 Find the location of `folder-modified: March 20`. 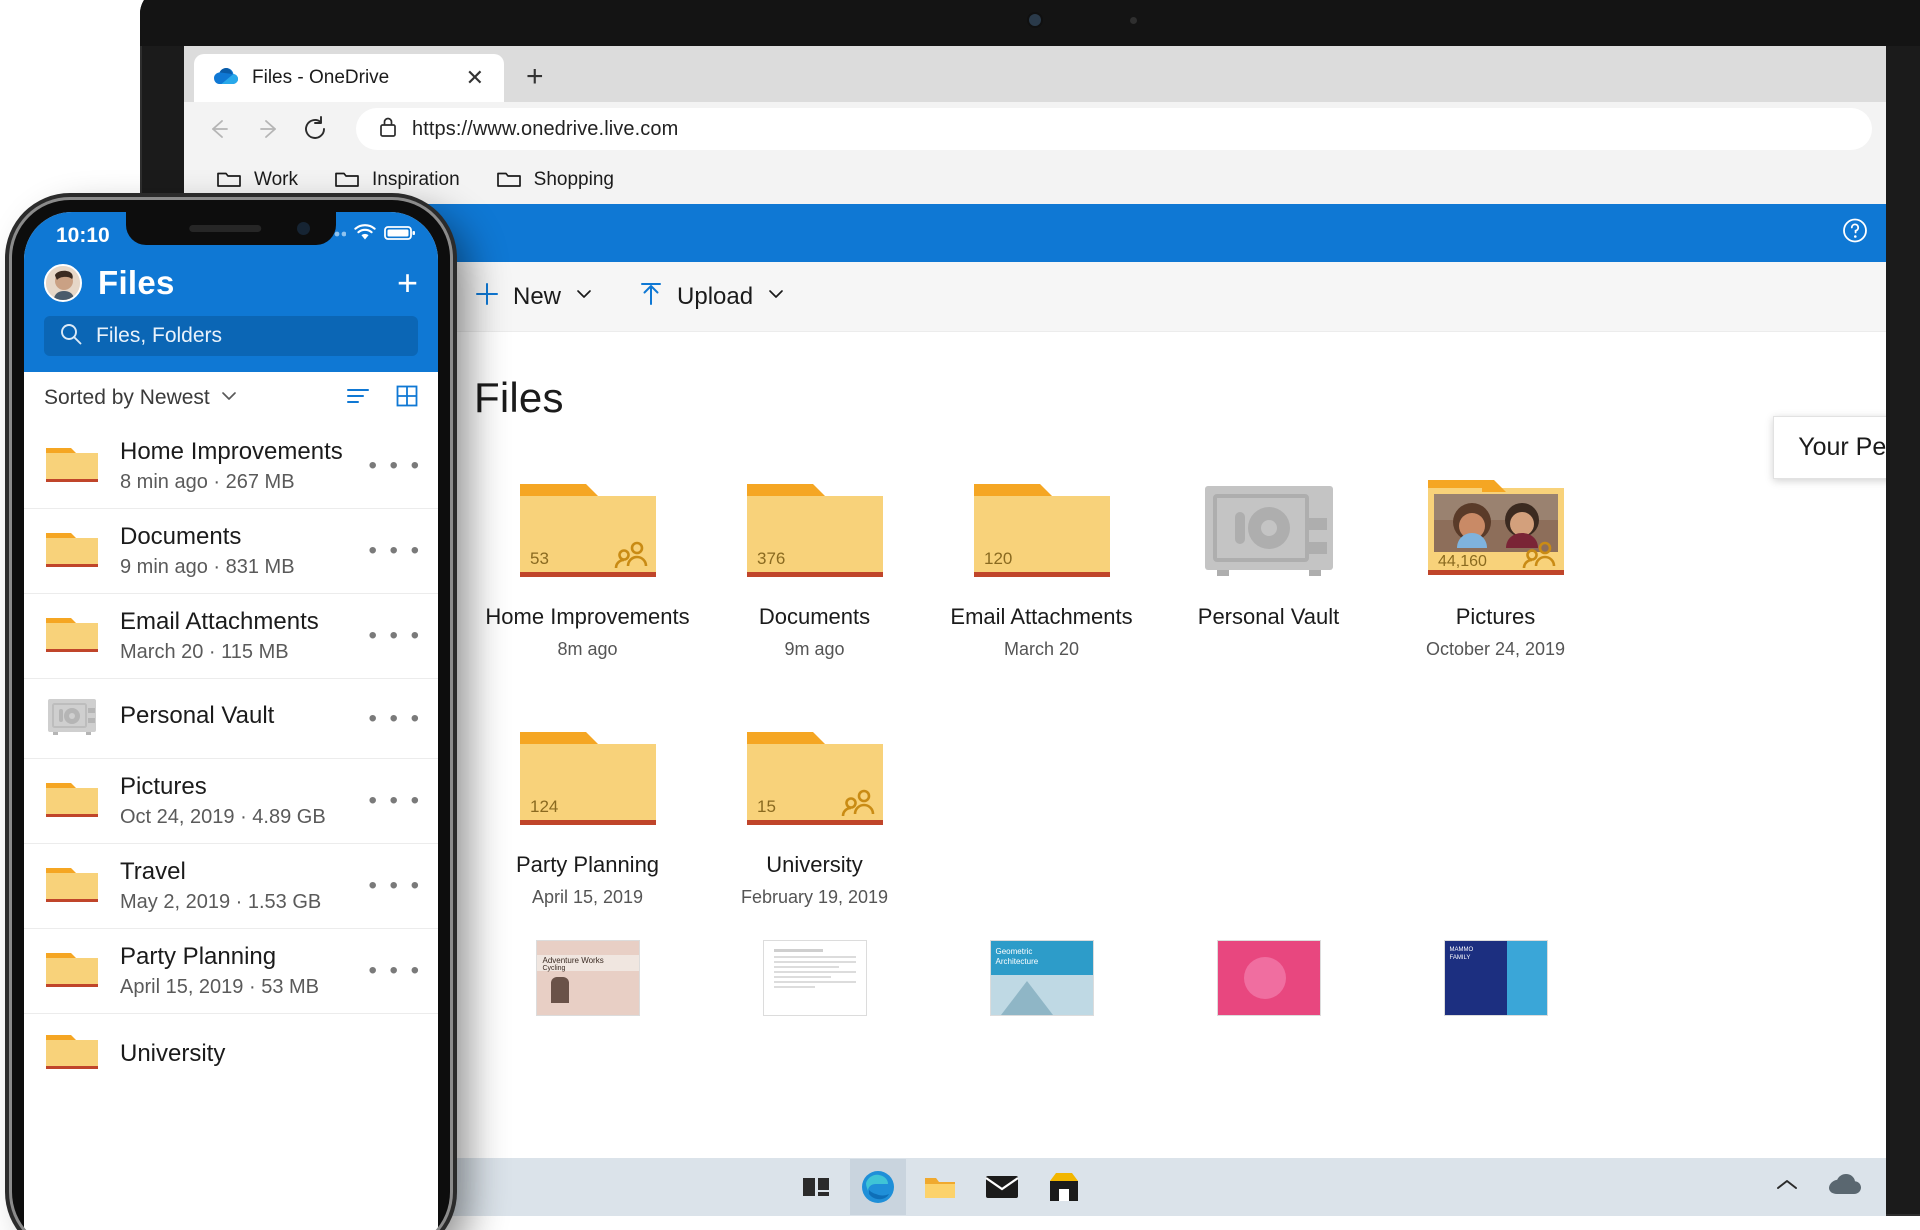

folder-modified: March 20 is located at coordinates (1041, 649).